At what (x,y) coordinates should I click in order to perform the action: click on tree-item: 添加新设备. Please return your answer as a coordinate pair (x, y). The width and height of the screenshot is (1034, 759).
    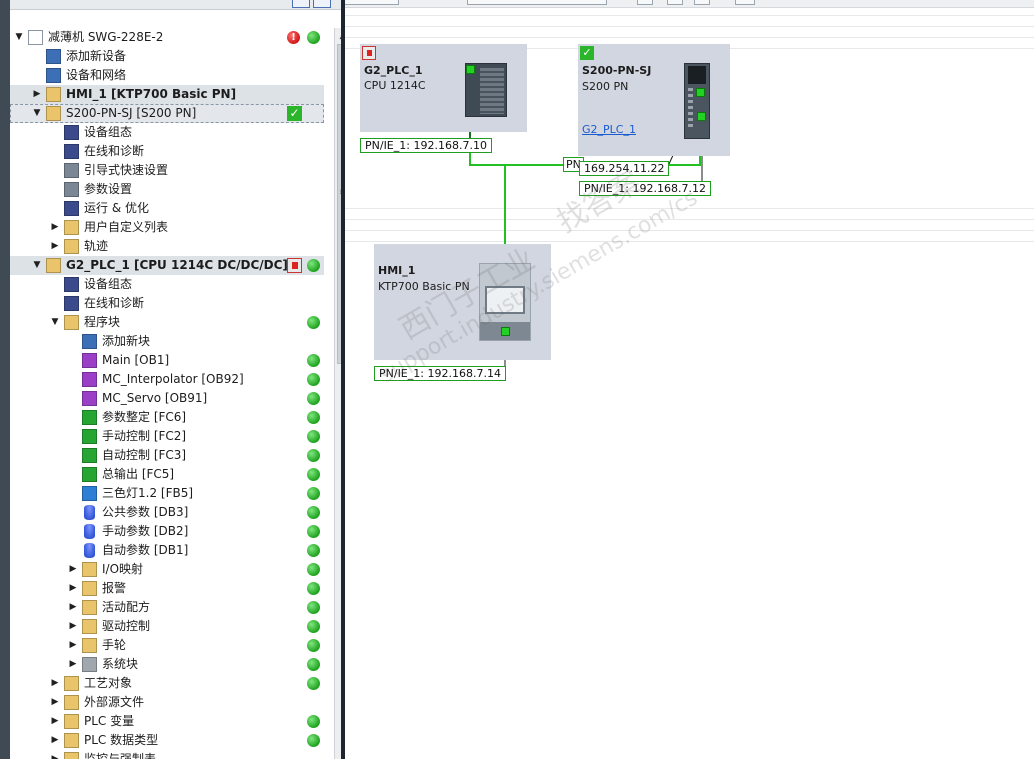
    Looking at the image, I should click on (167, 56).